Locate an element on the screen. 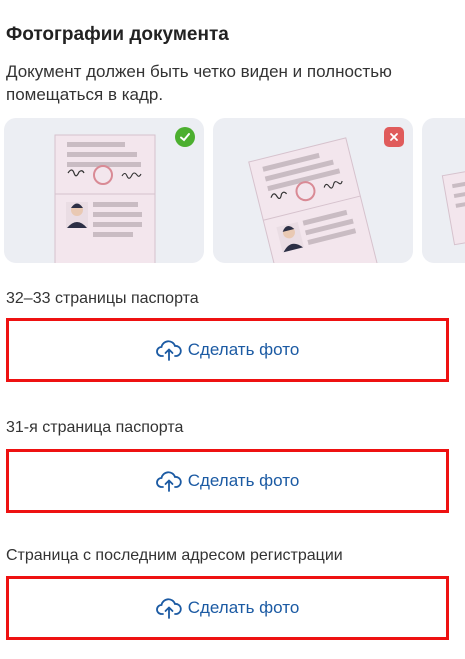 This screenshot has height=659, width=465. partial-document-illustration is located at coordinates (453, 205).